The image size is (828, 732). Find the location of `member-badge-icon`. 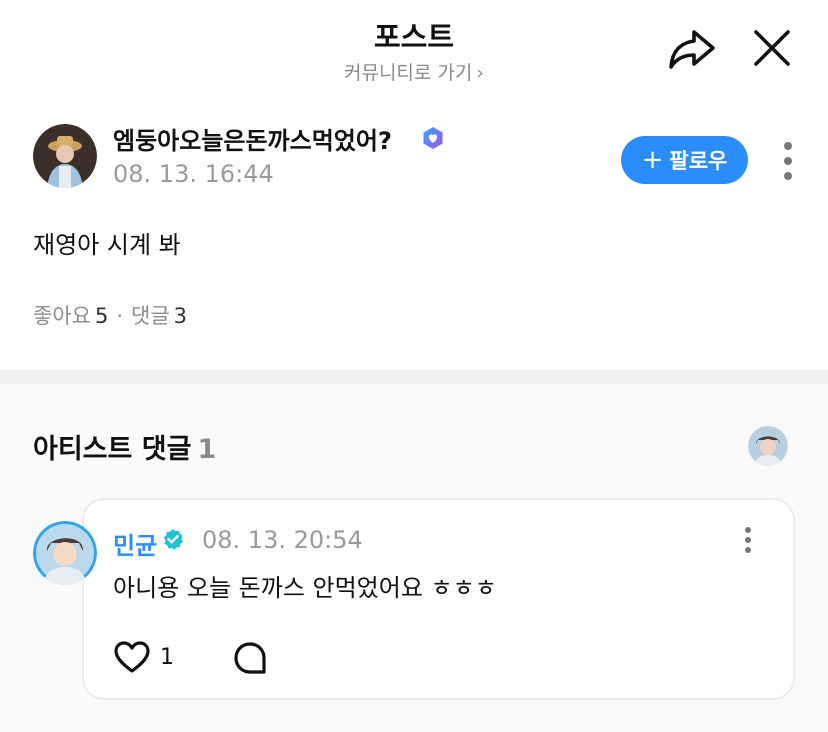

member-badge-icon is located at coordinates (433, 138).